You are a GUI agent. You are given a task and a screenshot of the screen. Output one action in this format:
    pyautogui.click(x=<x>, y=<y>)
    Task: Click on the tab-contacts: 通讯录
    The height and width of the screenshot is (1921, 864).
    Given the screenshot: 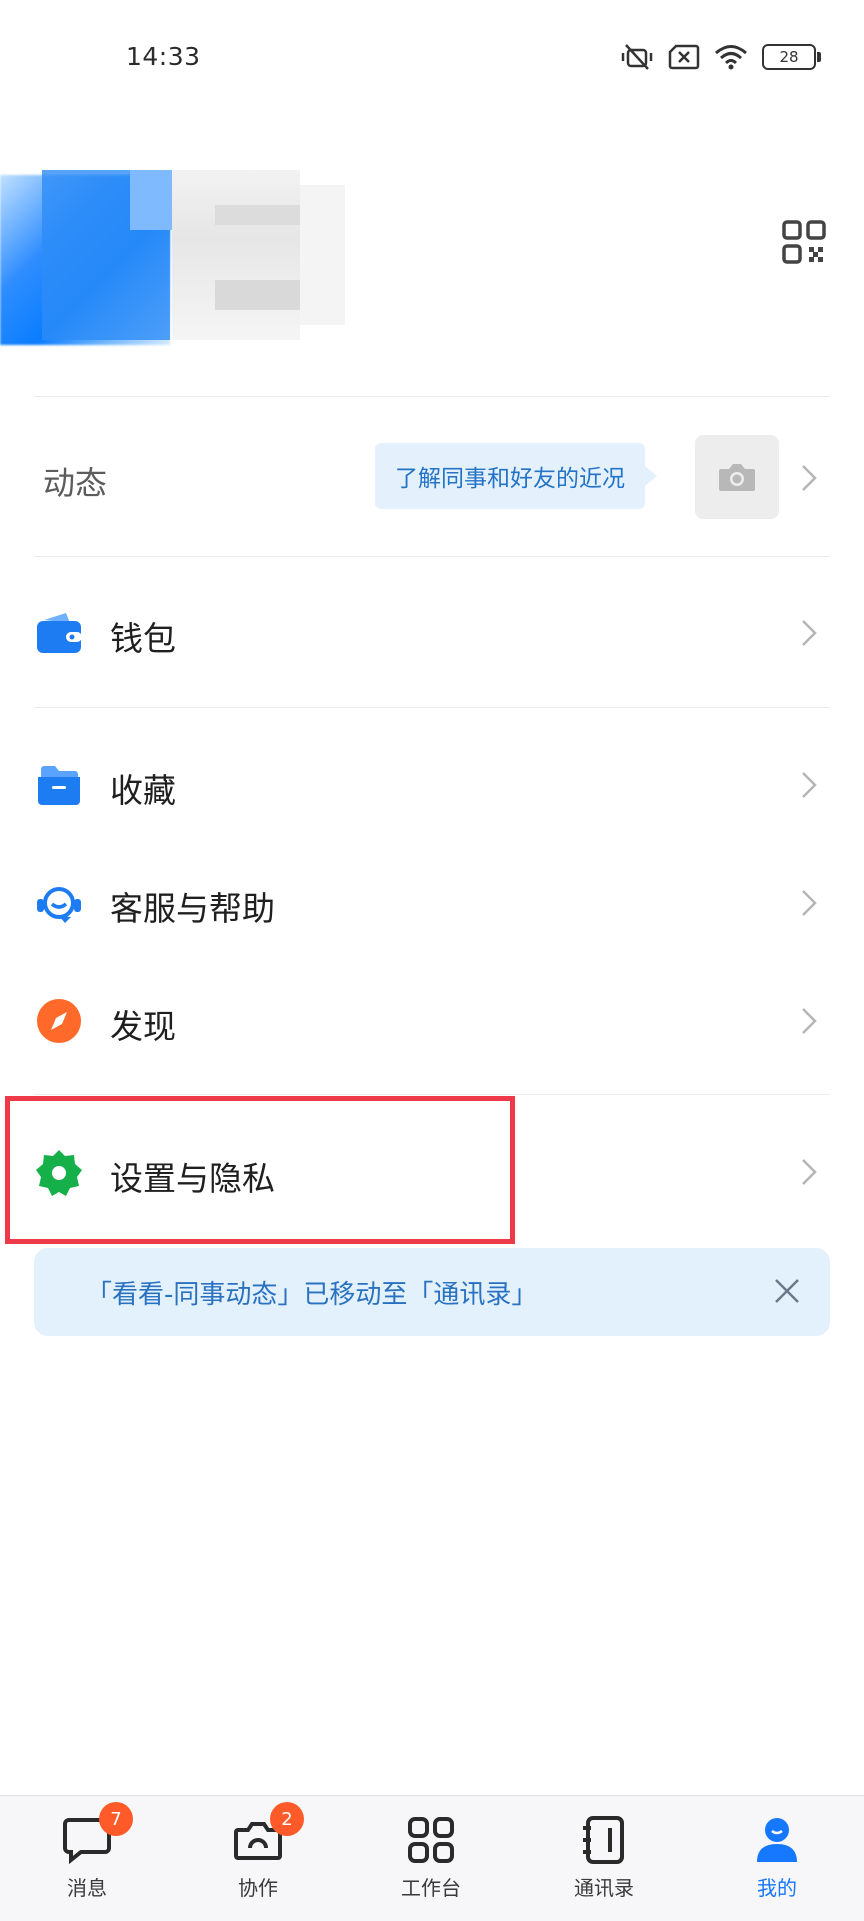 What is the action you would take?
    pyautogui.click(x=604, y=1857)
    